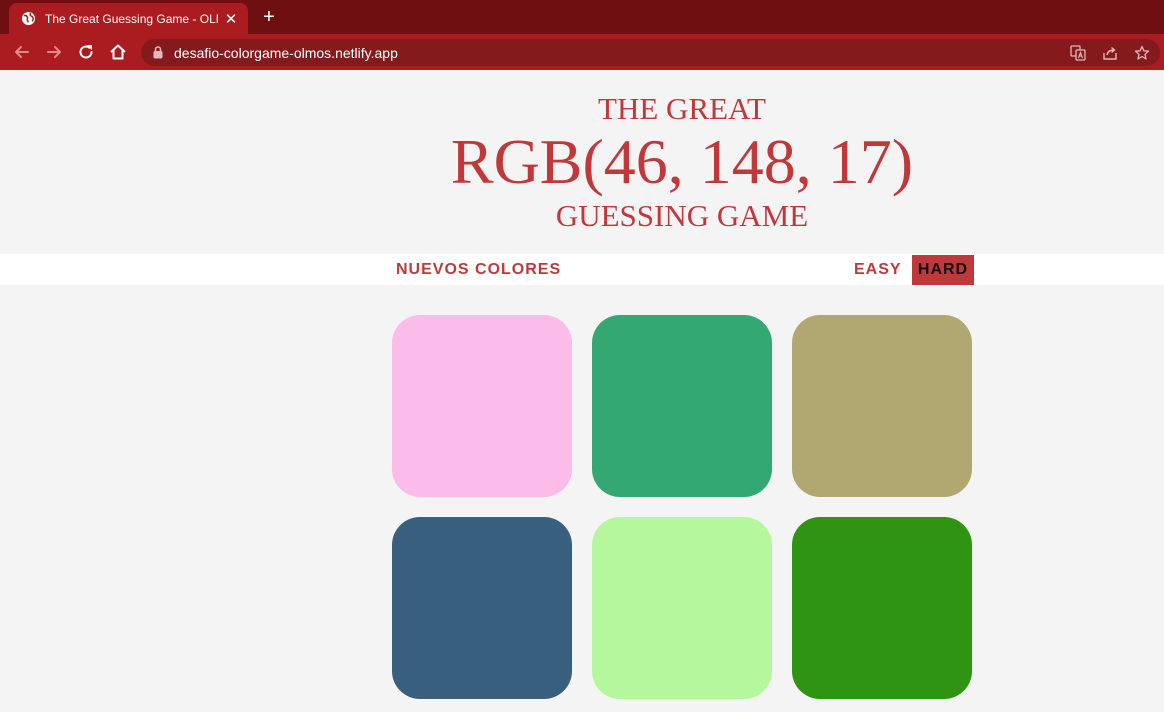 The width and height of the screenshot is (1164, 712). I want to click on share-icon, so click(1110, 53).